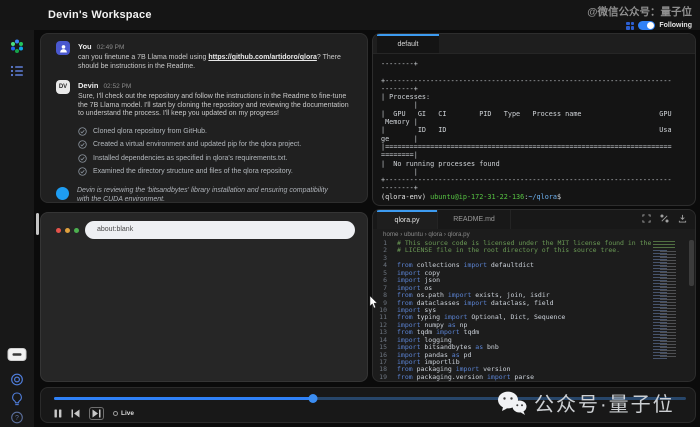 The height and width of the screenshot is (427, 700). Describe the element at coordinates (67, 230) in the screenshot. I see `traffic-light-yellow-icon` at that location.